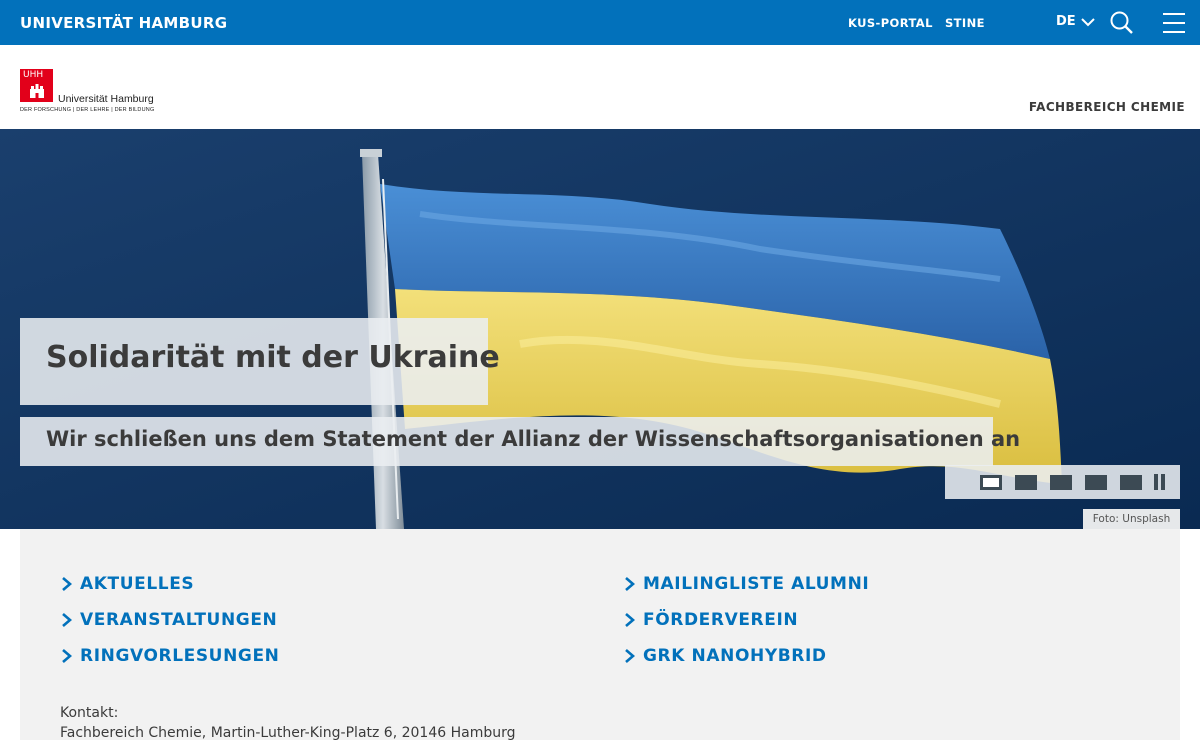  I want to click on language-label: DE, so click(1066, 21).